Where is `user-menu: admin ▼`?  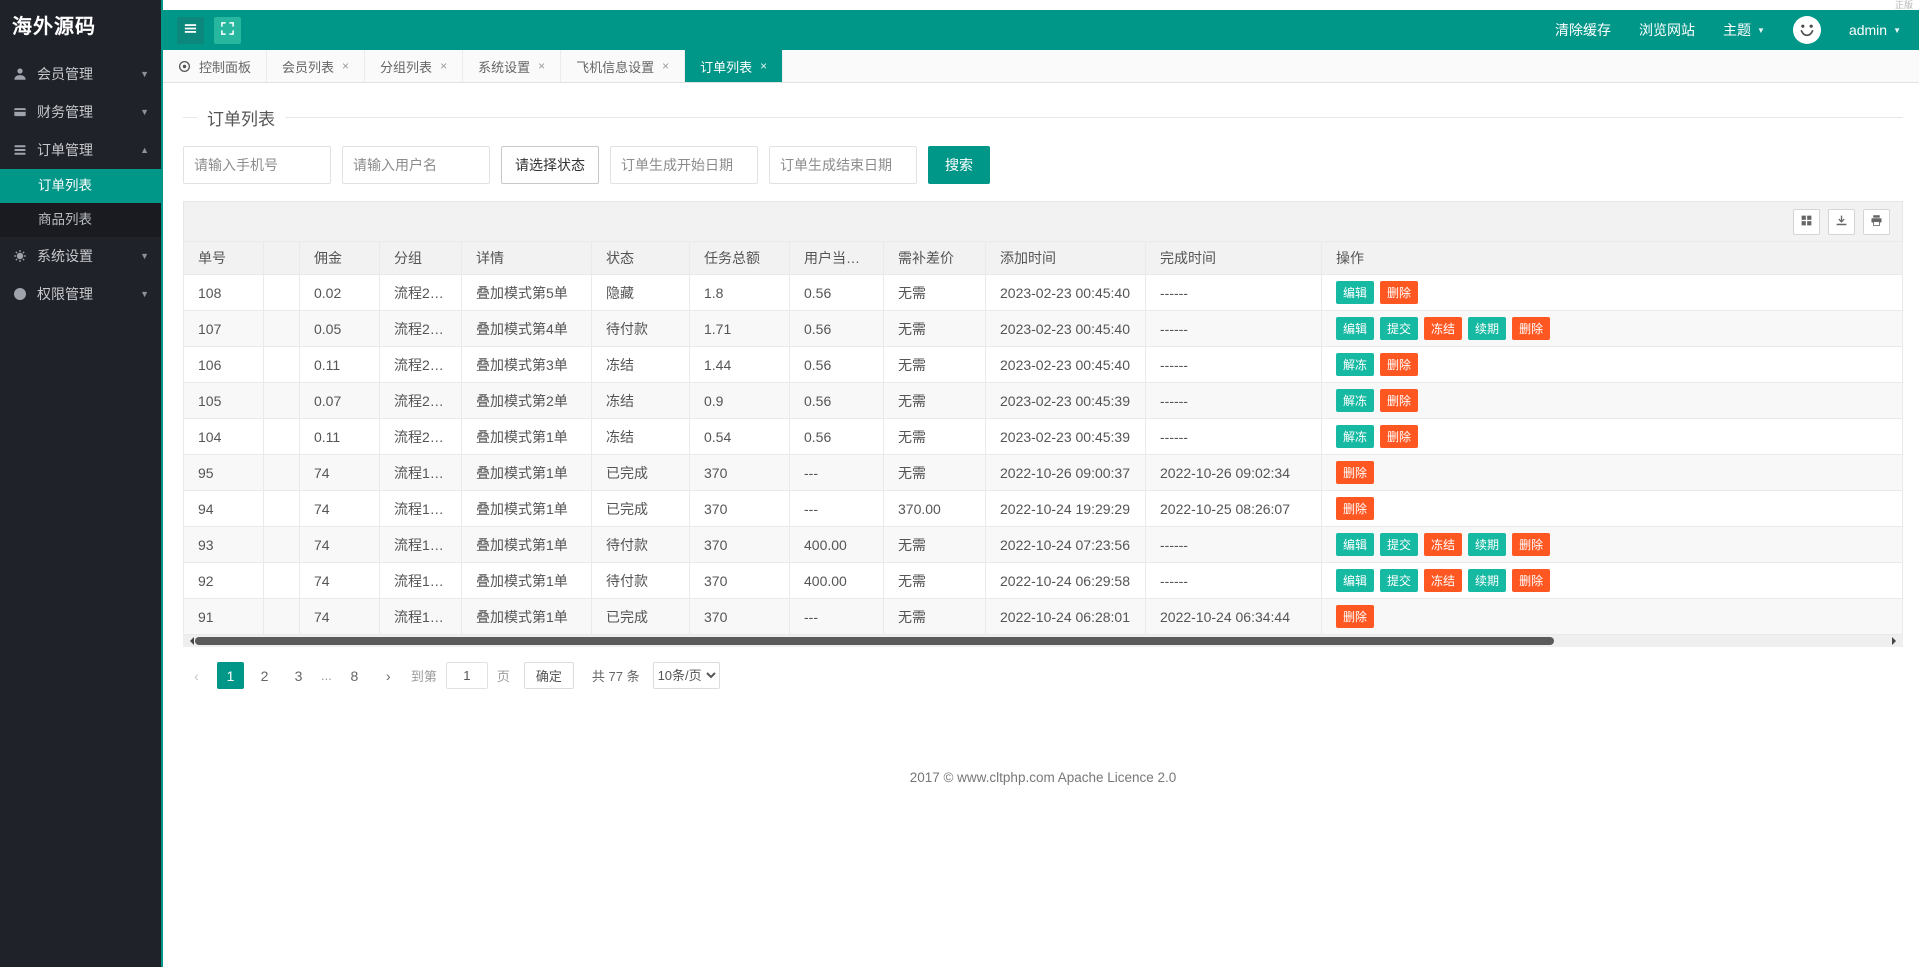
user-menu: admin ▼ is located at coordinates (1875, 30).